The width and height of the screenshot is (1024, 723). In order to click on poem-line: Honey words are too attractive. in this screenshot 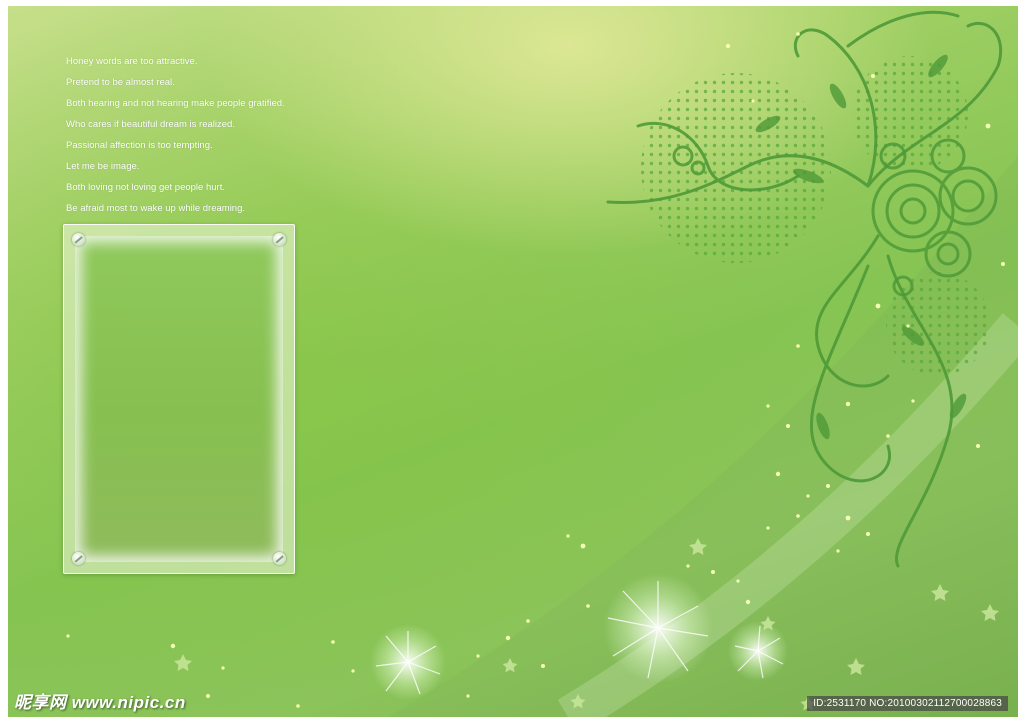, I will do `click(132, 61)`.